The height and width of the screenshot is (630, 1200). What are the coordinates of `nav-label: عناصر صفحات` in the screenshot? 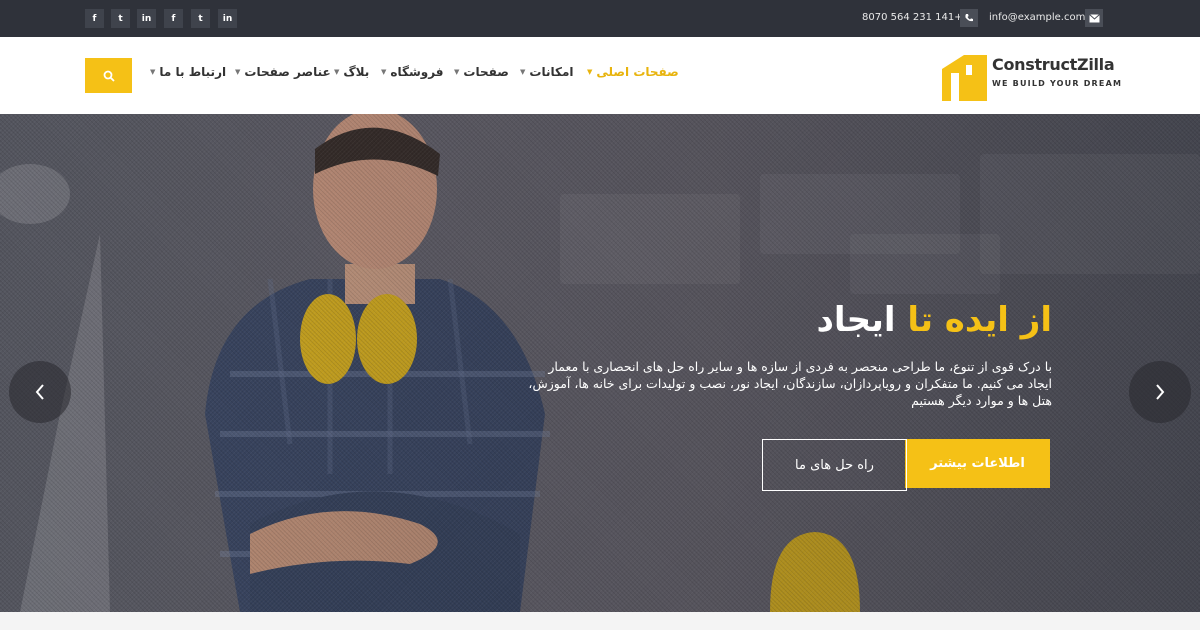 It's located at (287, 72).